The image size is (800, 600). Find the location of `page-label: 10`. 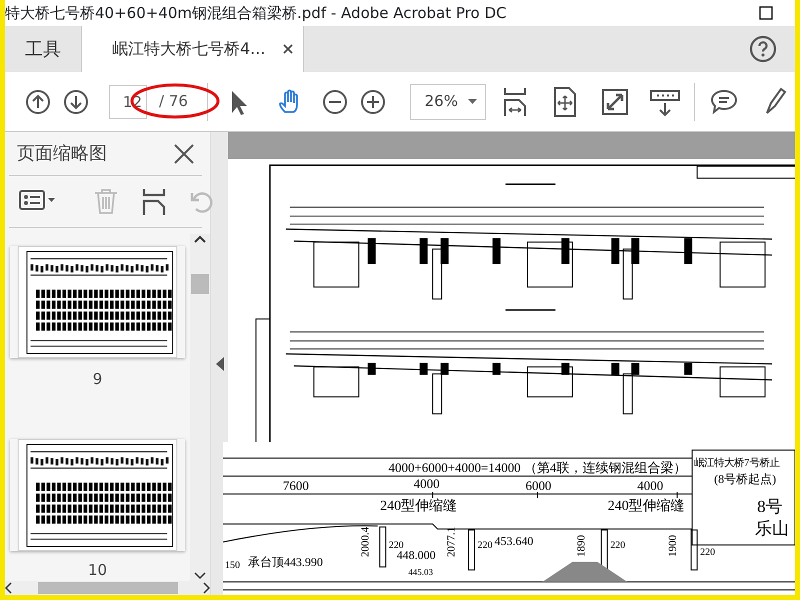

page-label: 10 is located at coordinates (98, 570).